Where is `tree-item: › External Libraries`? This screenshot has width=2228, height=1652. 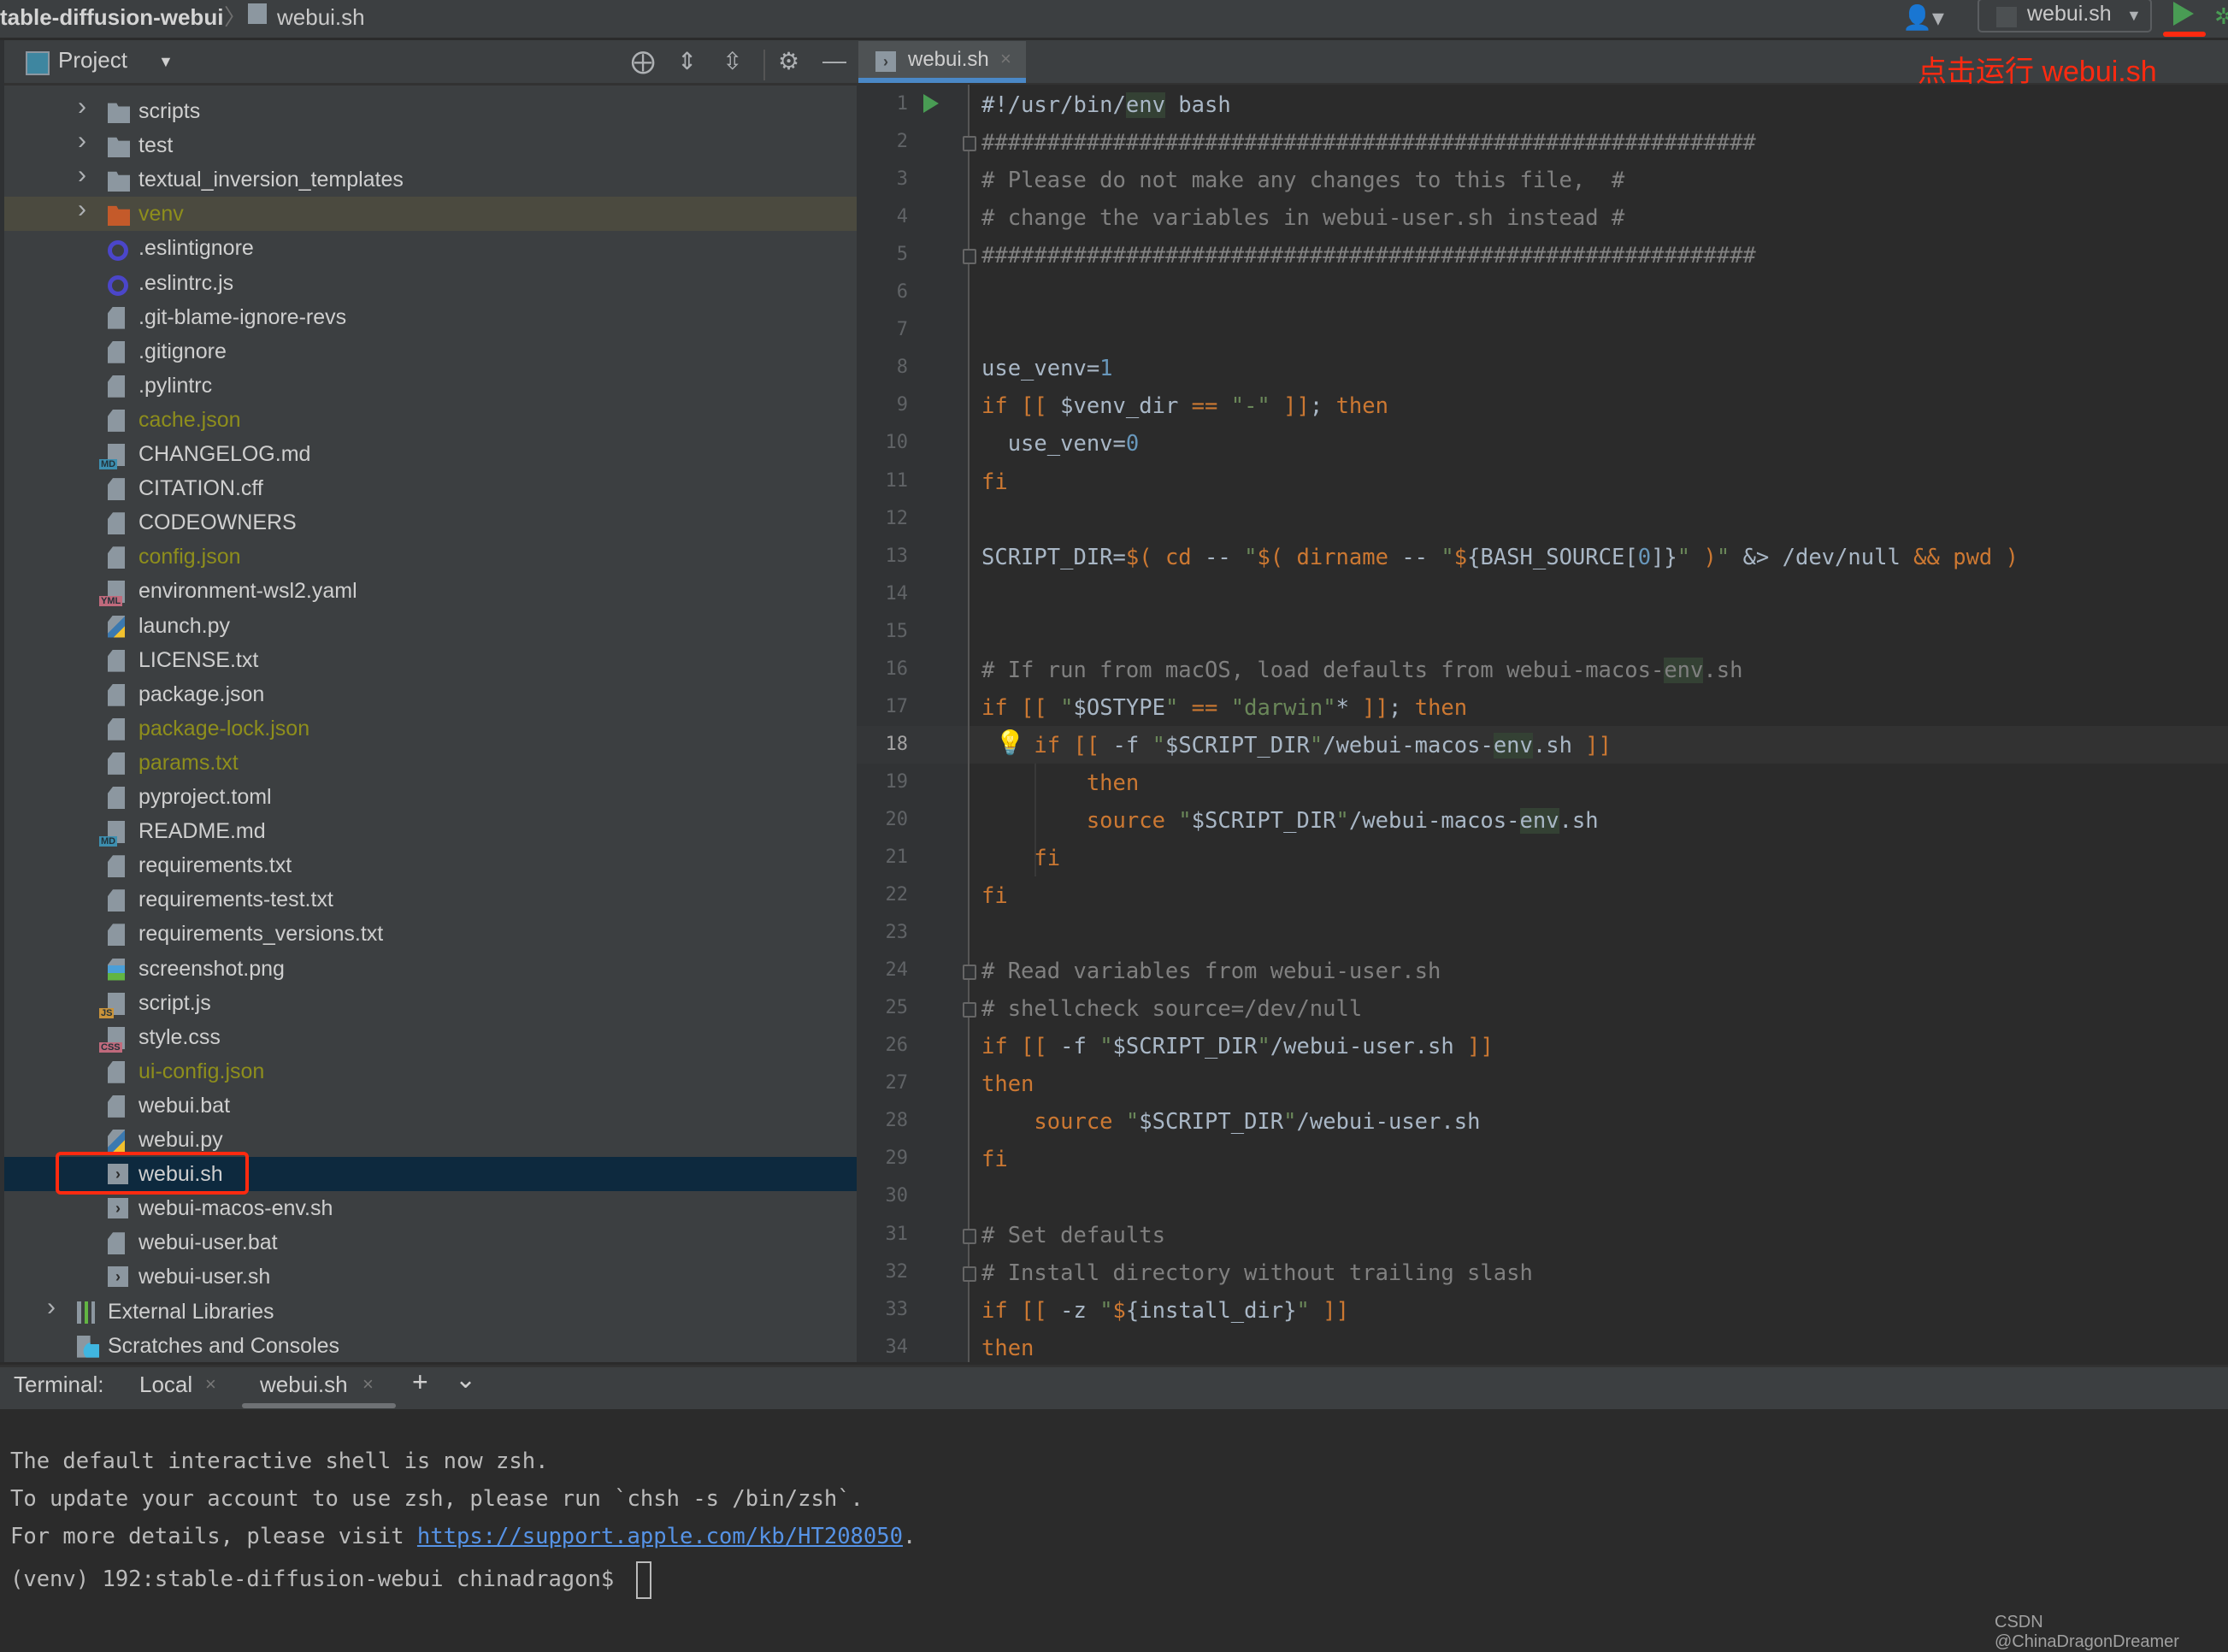 tree-item: › External Libraries is located at coordinates (430, 1311).